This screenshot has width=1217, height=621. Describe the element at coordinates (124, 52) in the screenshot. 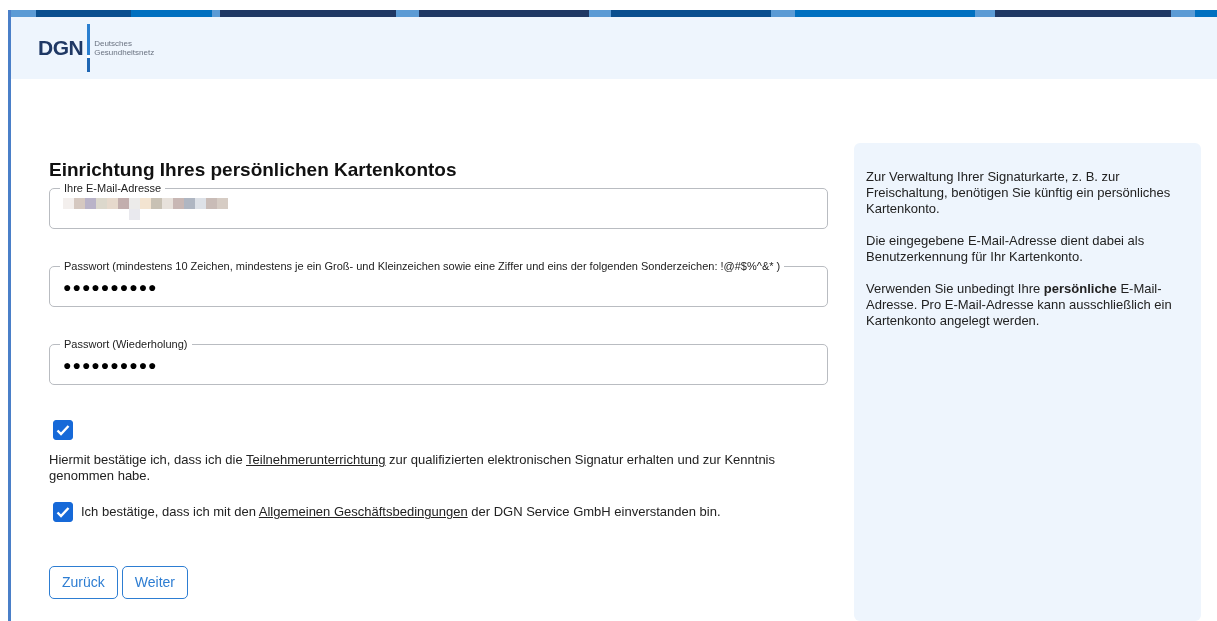

I see `logo-text: Gesundheitsnetz` at that location.